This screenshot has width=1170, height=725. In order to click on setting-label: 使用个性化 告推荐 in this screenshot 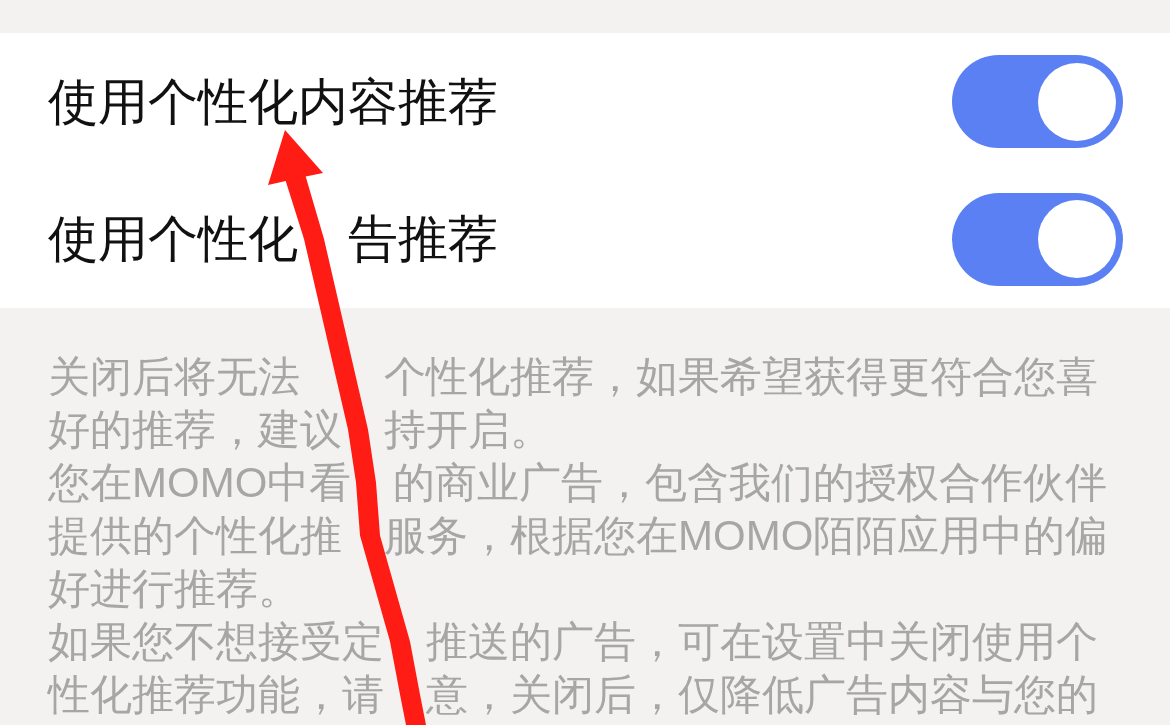, I will do `click(273, 240)`.